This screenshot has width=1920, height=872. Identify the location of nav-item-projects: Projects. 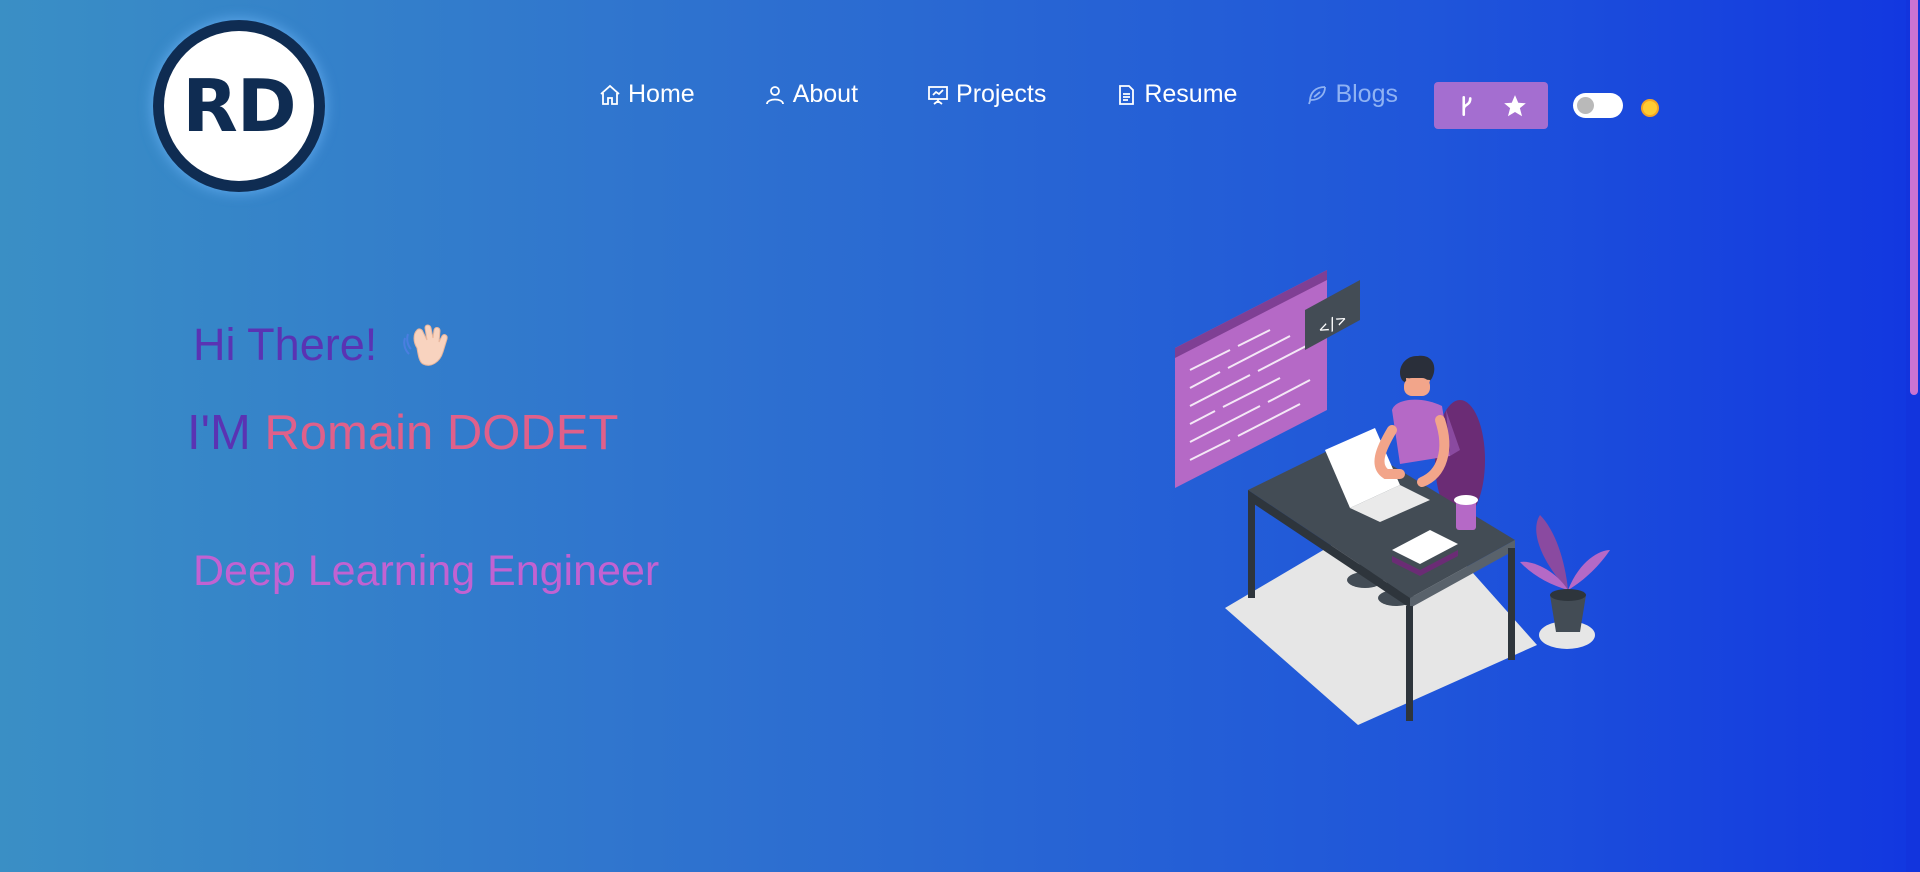
(986, 94).